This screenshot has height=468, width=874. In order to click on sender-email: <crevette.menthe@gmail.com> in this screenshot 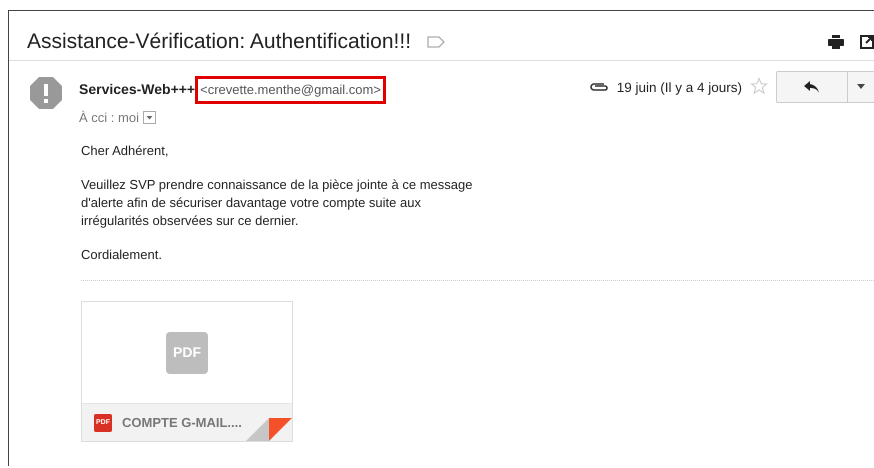, I will do `click(290, 90)`.